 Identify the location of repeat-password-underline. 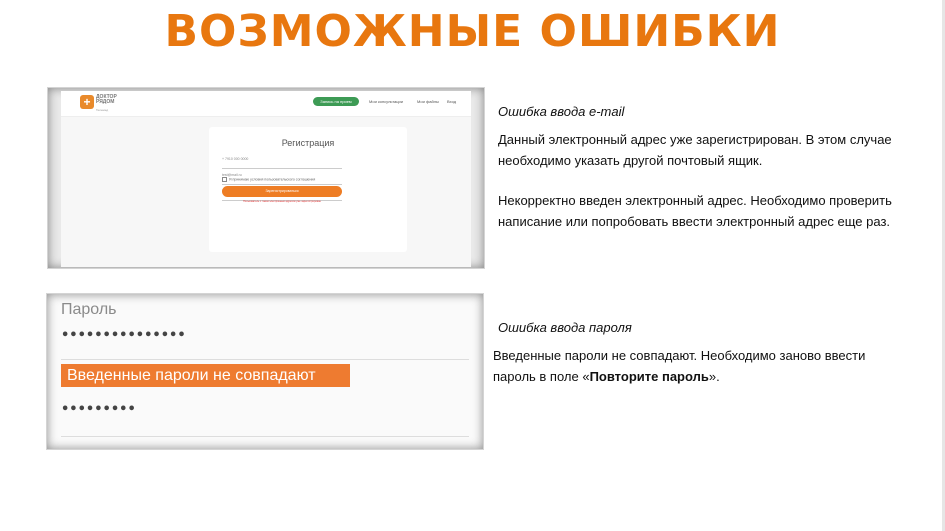
(265, 436).